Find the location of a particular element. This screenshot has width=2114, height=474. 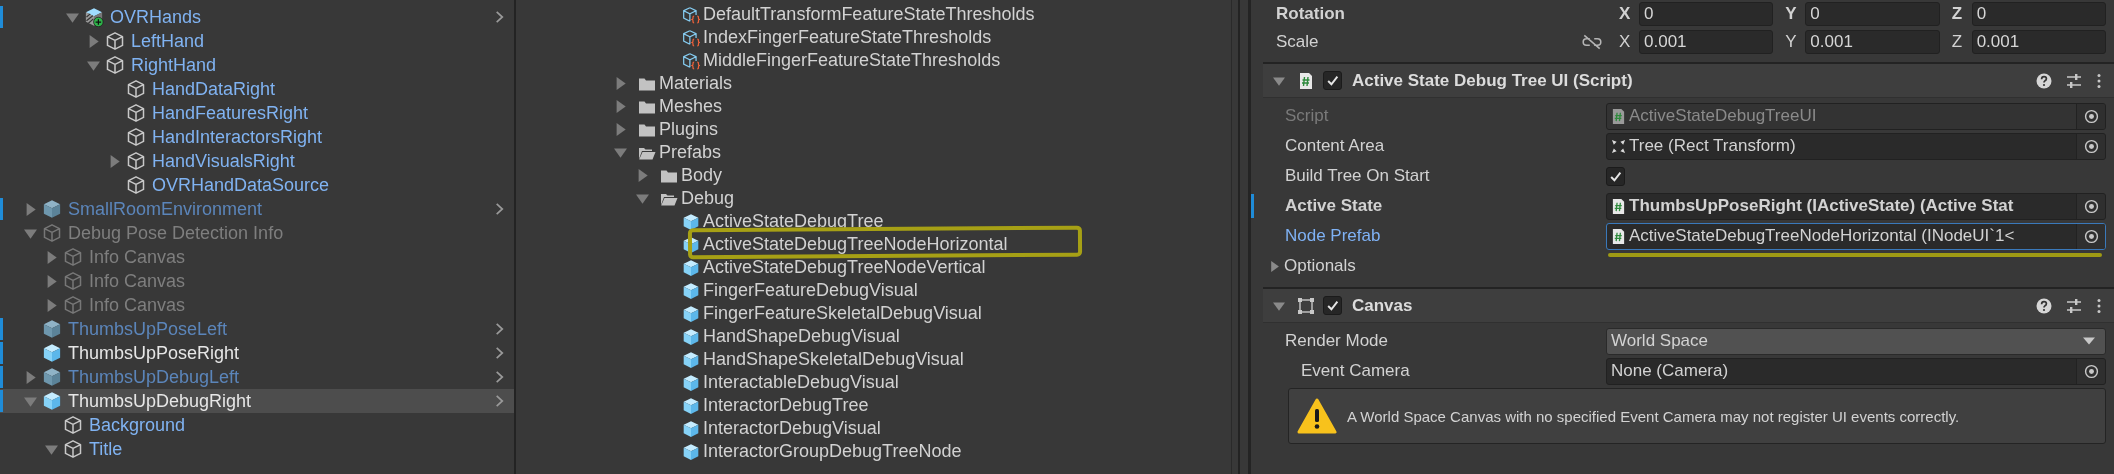

hierarchy-item: RightHand is located at coordinates (257, 65).